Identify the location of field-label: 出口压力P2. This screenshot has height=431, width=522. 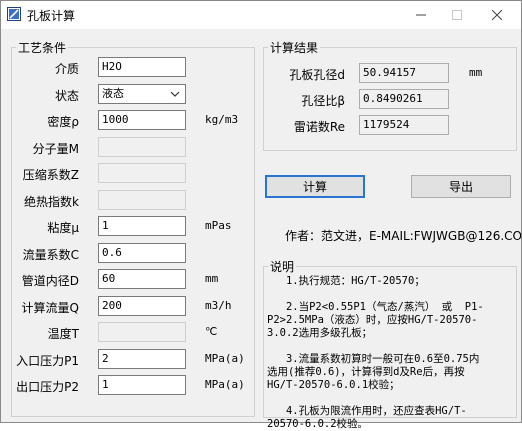
(47, 387).